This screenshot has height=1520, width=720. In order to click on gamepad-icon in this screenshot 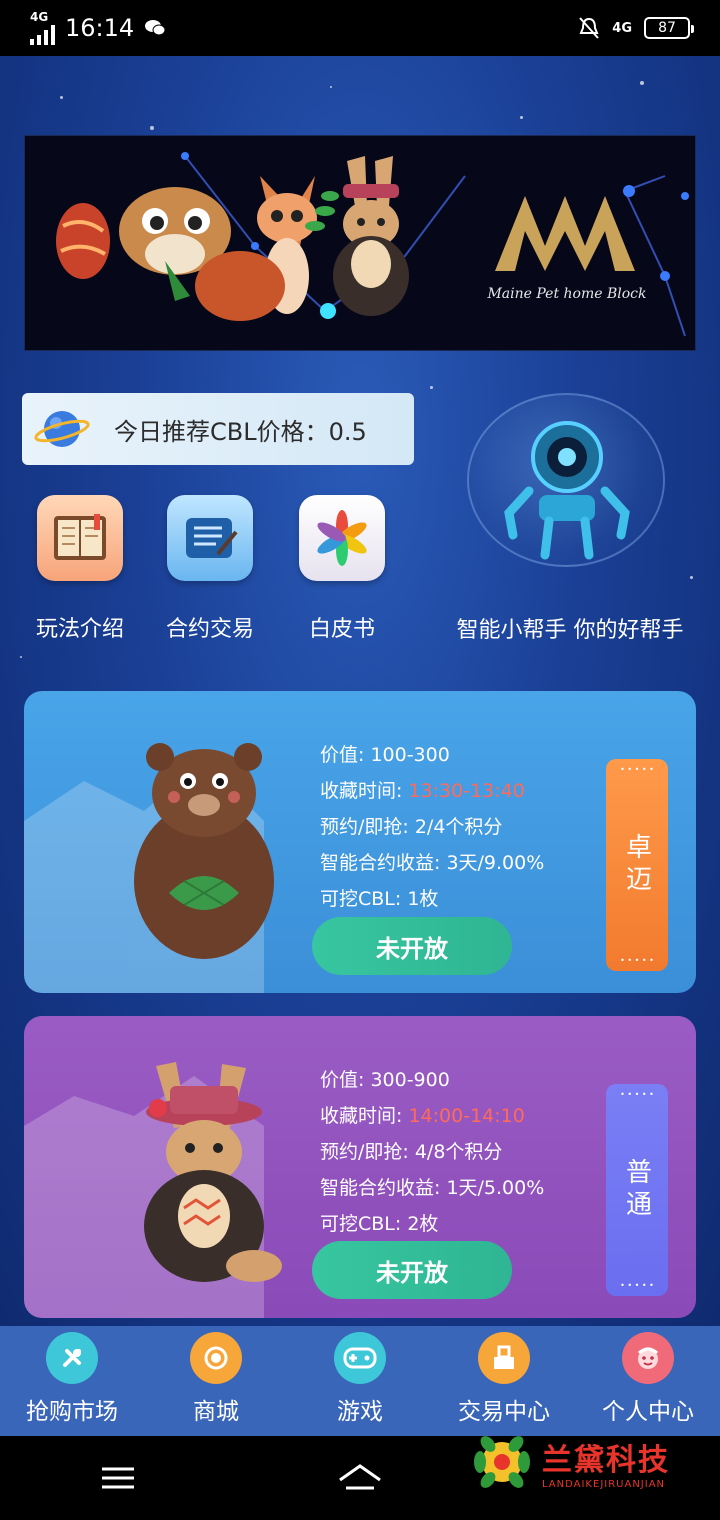, I will do `click(360, 1358)`.